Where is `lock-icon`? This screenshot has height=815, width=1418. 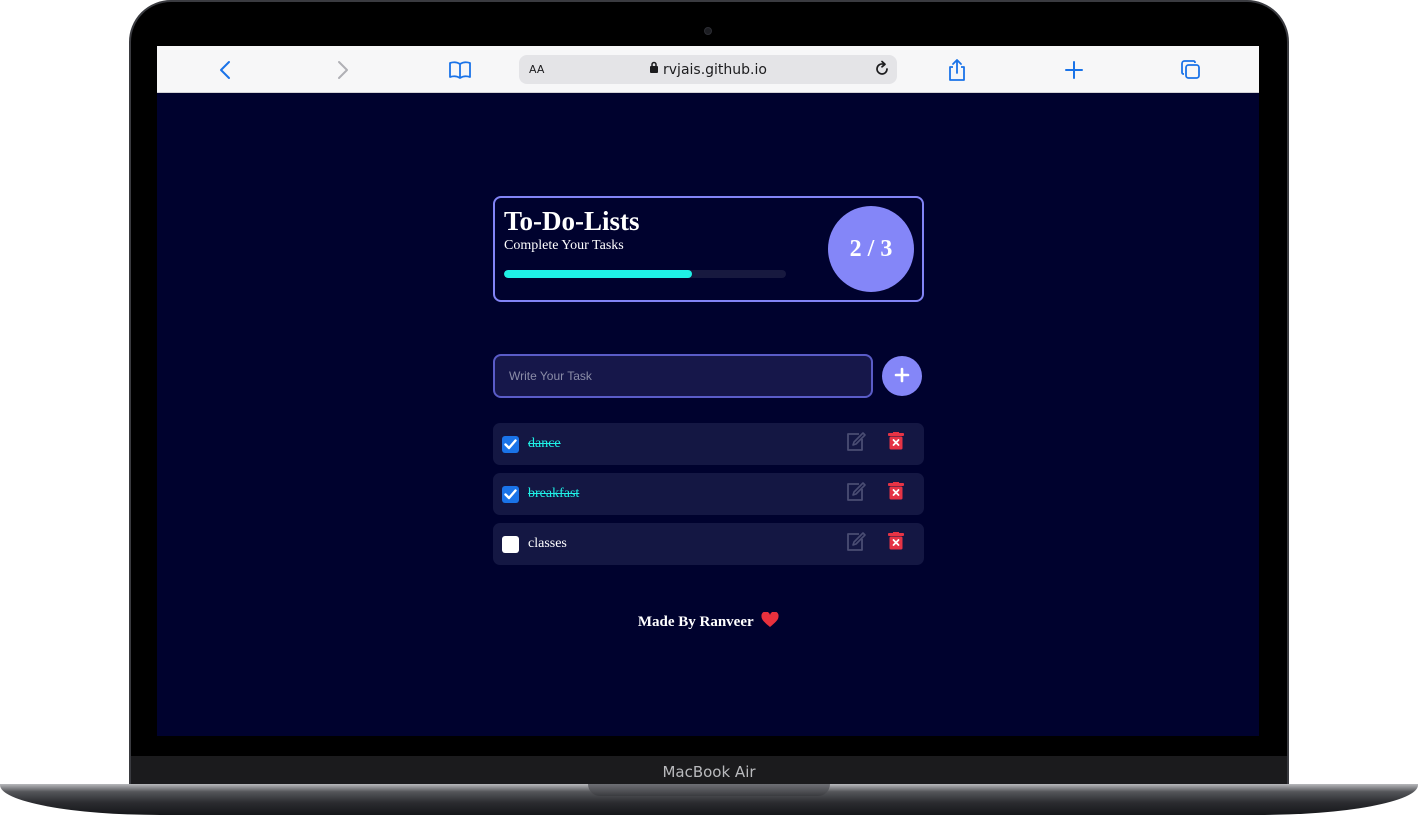 lock-icon is located at coordinates (654, 70).